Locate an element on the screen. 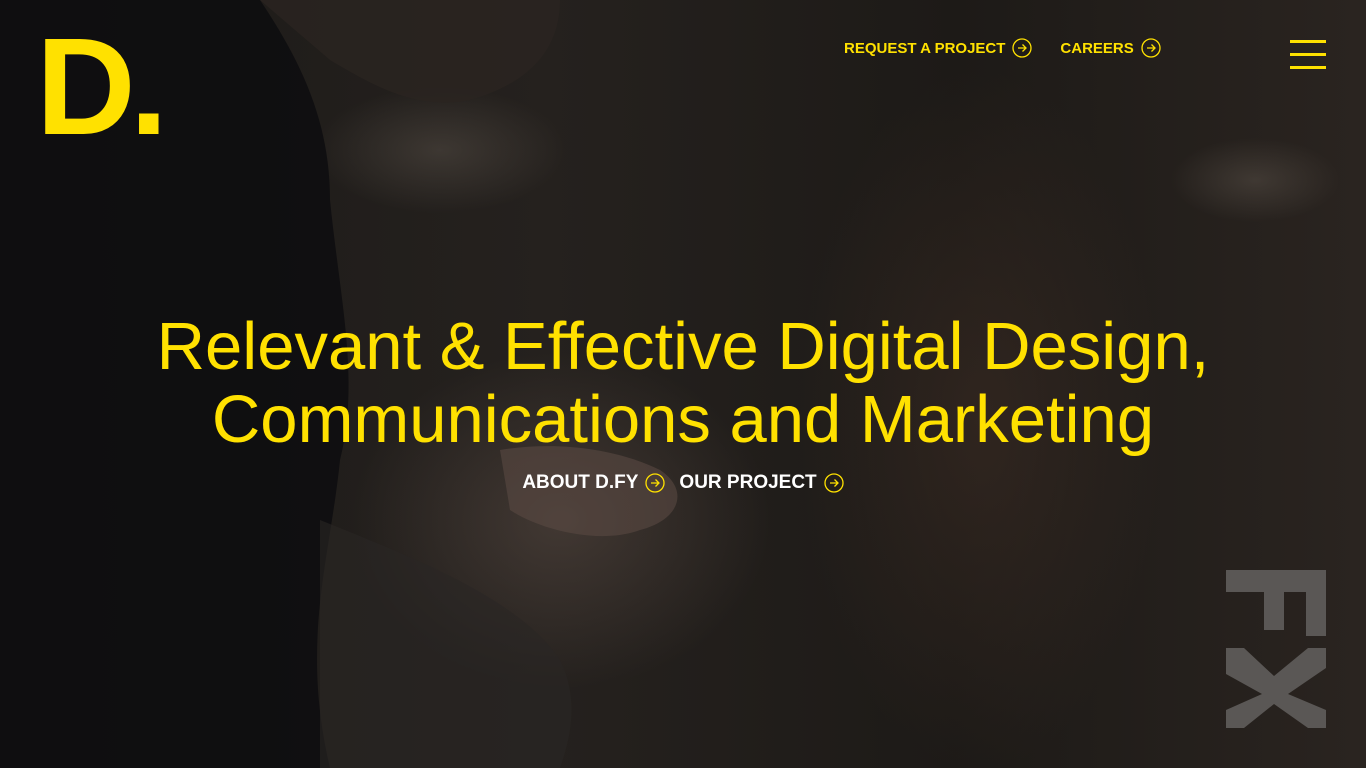 The height and width of the screenshot is (768, 1366). fy-side-mark is located at coordinates (1276, 649).